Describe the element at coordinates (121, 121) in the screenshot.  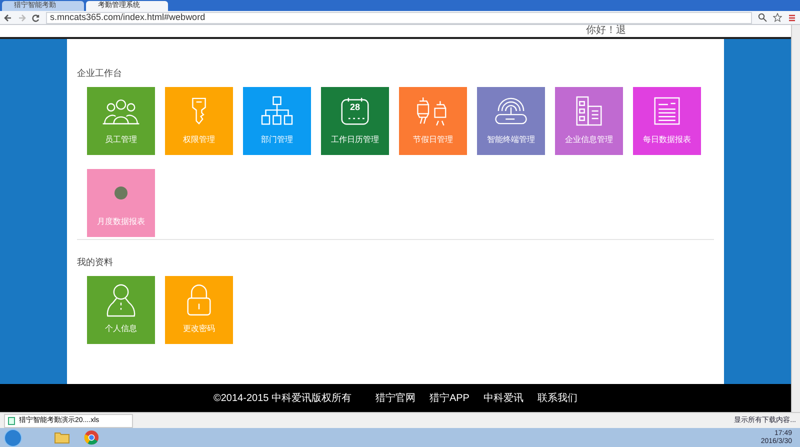
I see `app-tile: 员工管理` at that location.